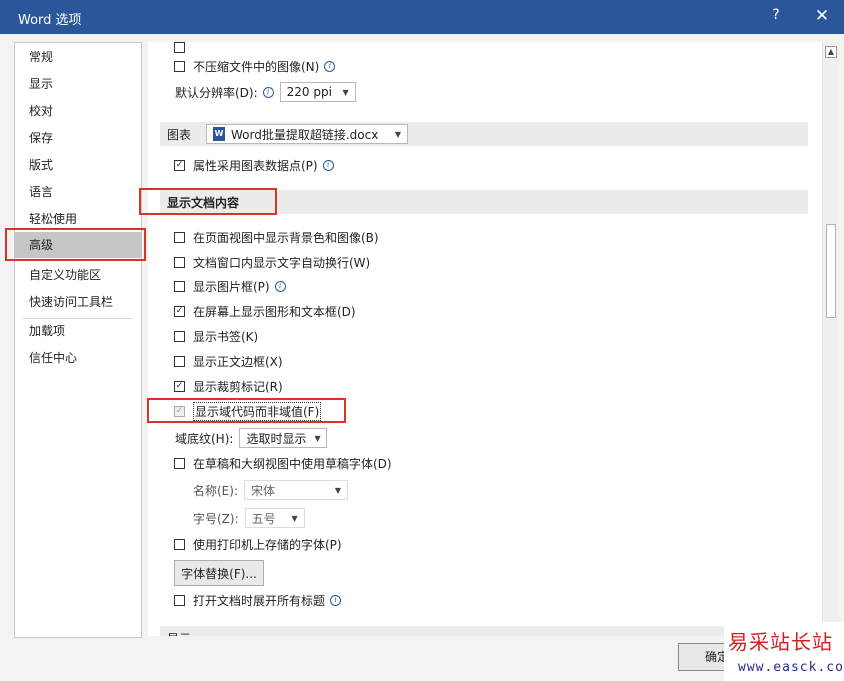  Describe the element at coordinates (204, 438) in the screenshot. I see `label-field-shading: 域底纹(H):` at that location.